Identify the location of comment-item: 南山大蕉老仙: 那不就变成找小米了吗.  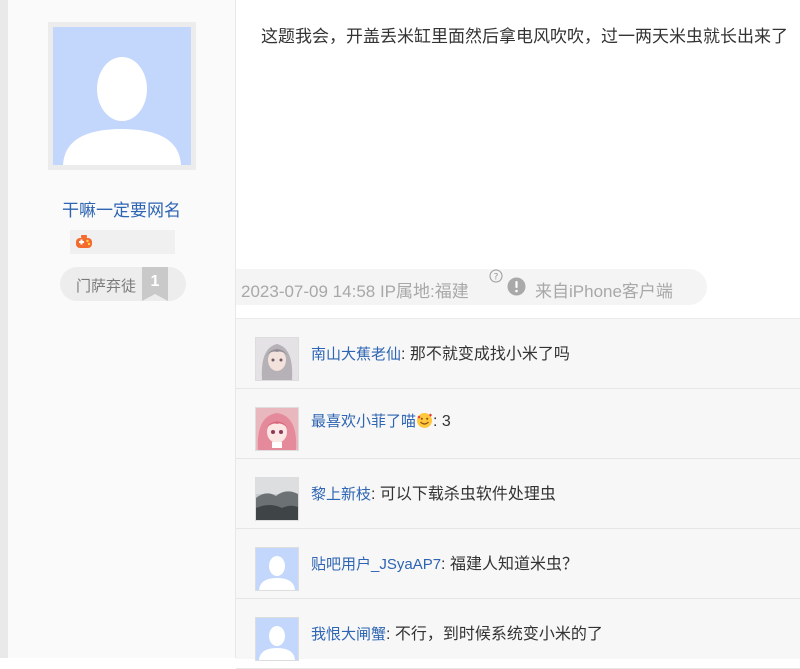
(518, 354).